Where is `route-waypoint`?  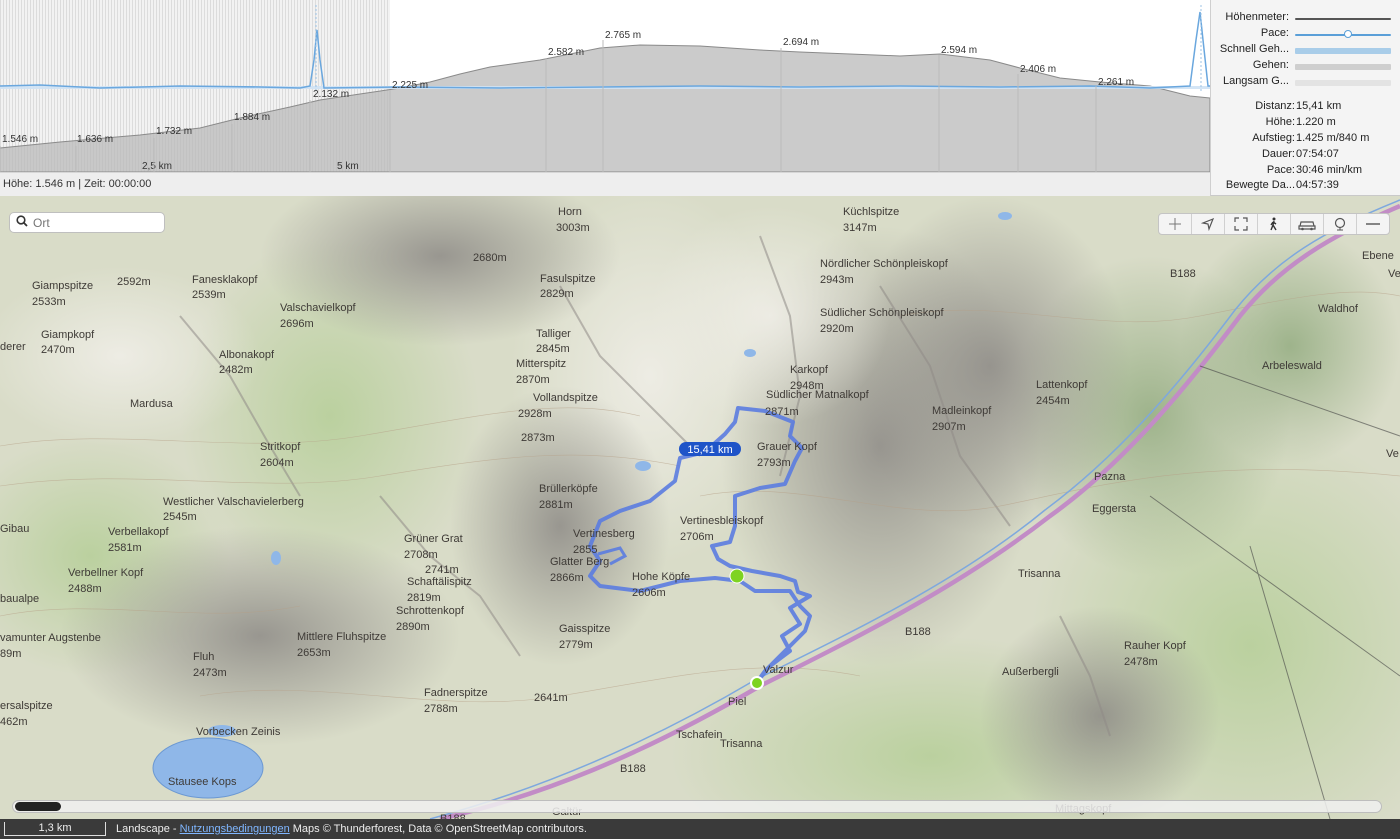
route-waypoint is located at coordinates (737, 576).